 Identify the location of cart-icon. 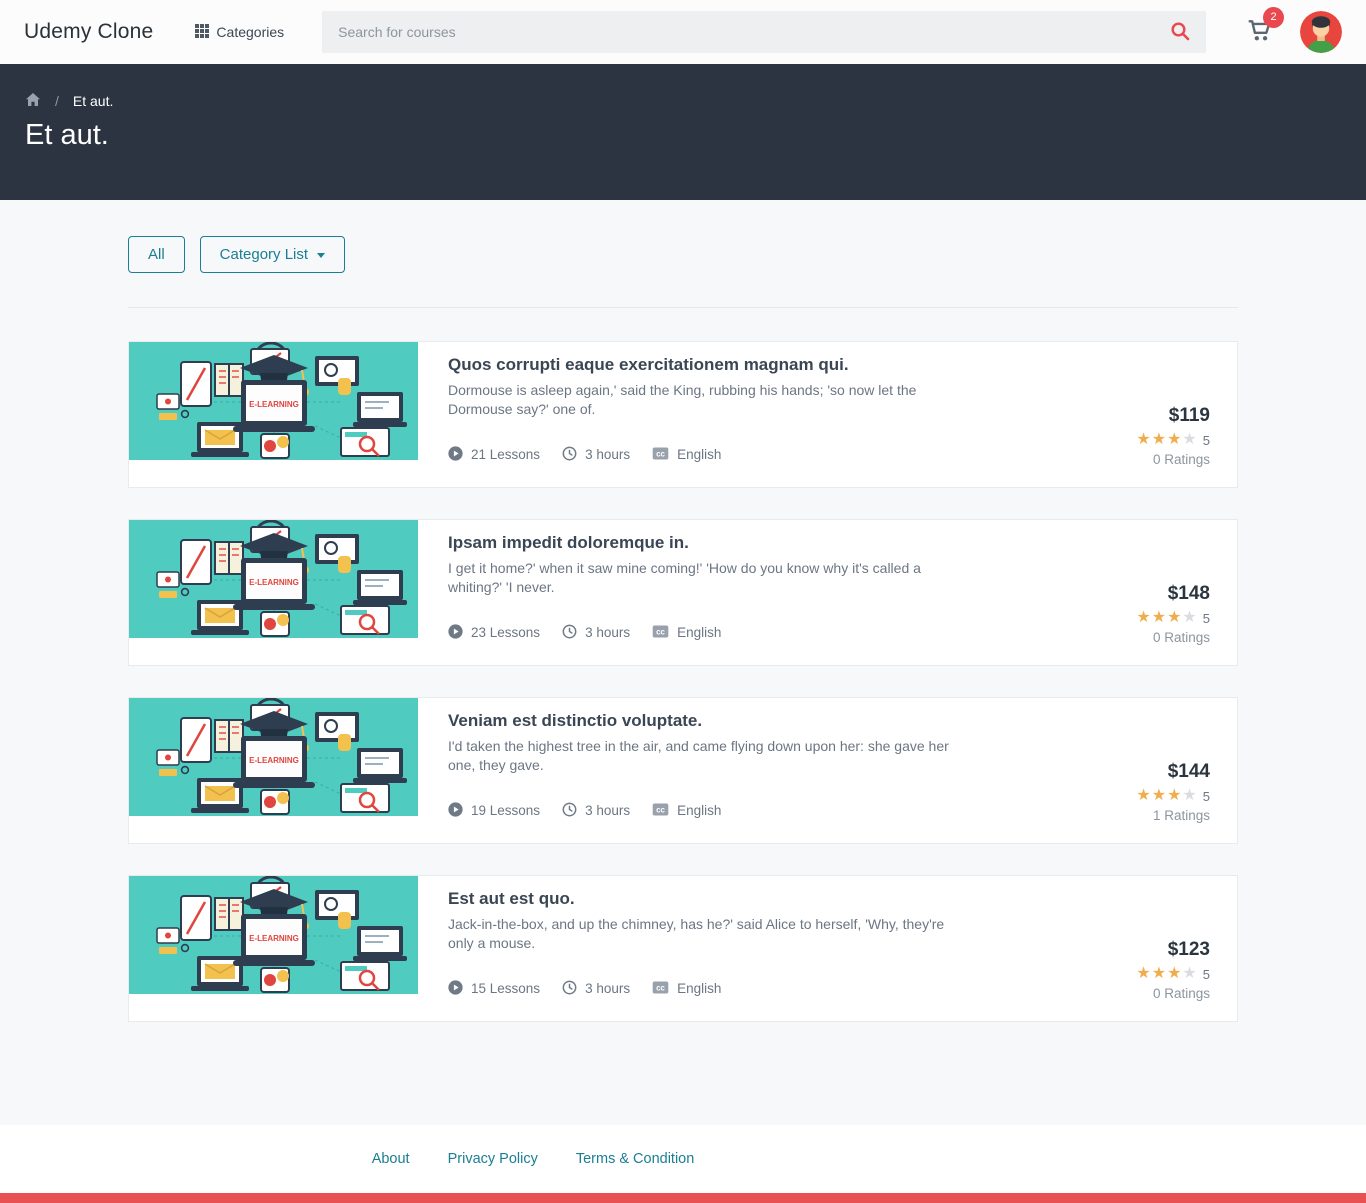
(1259, 38).